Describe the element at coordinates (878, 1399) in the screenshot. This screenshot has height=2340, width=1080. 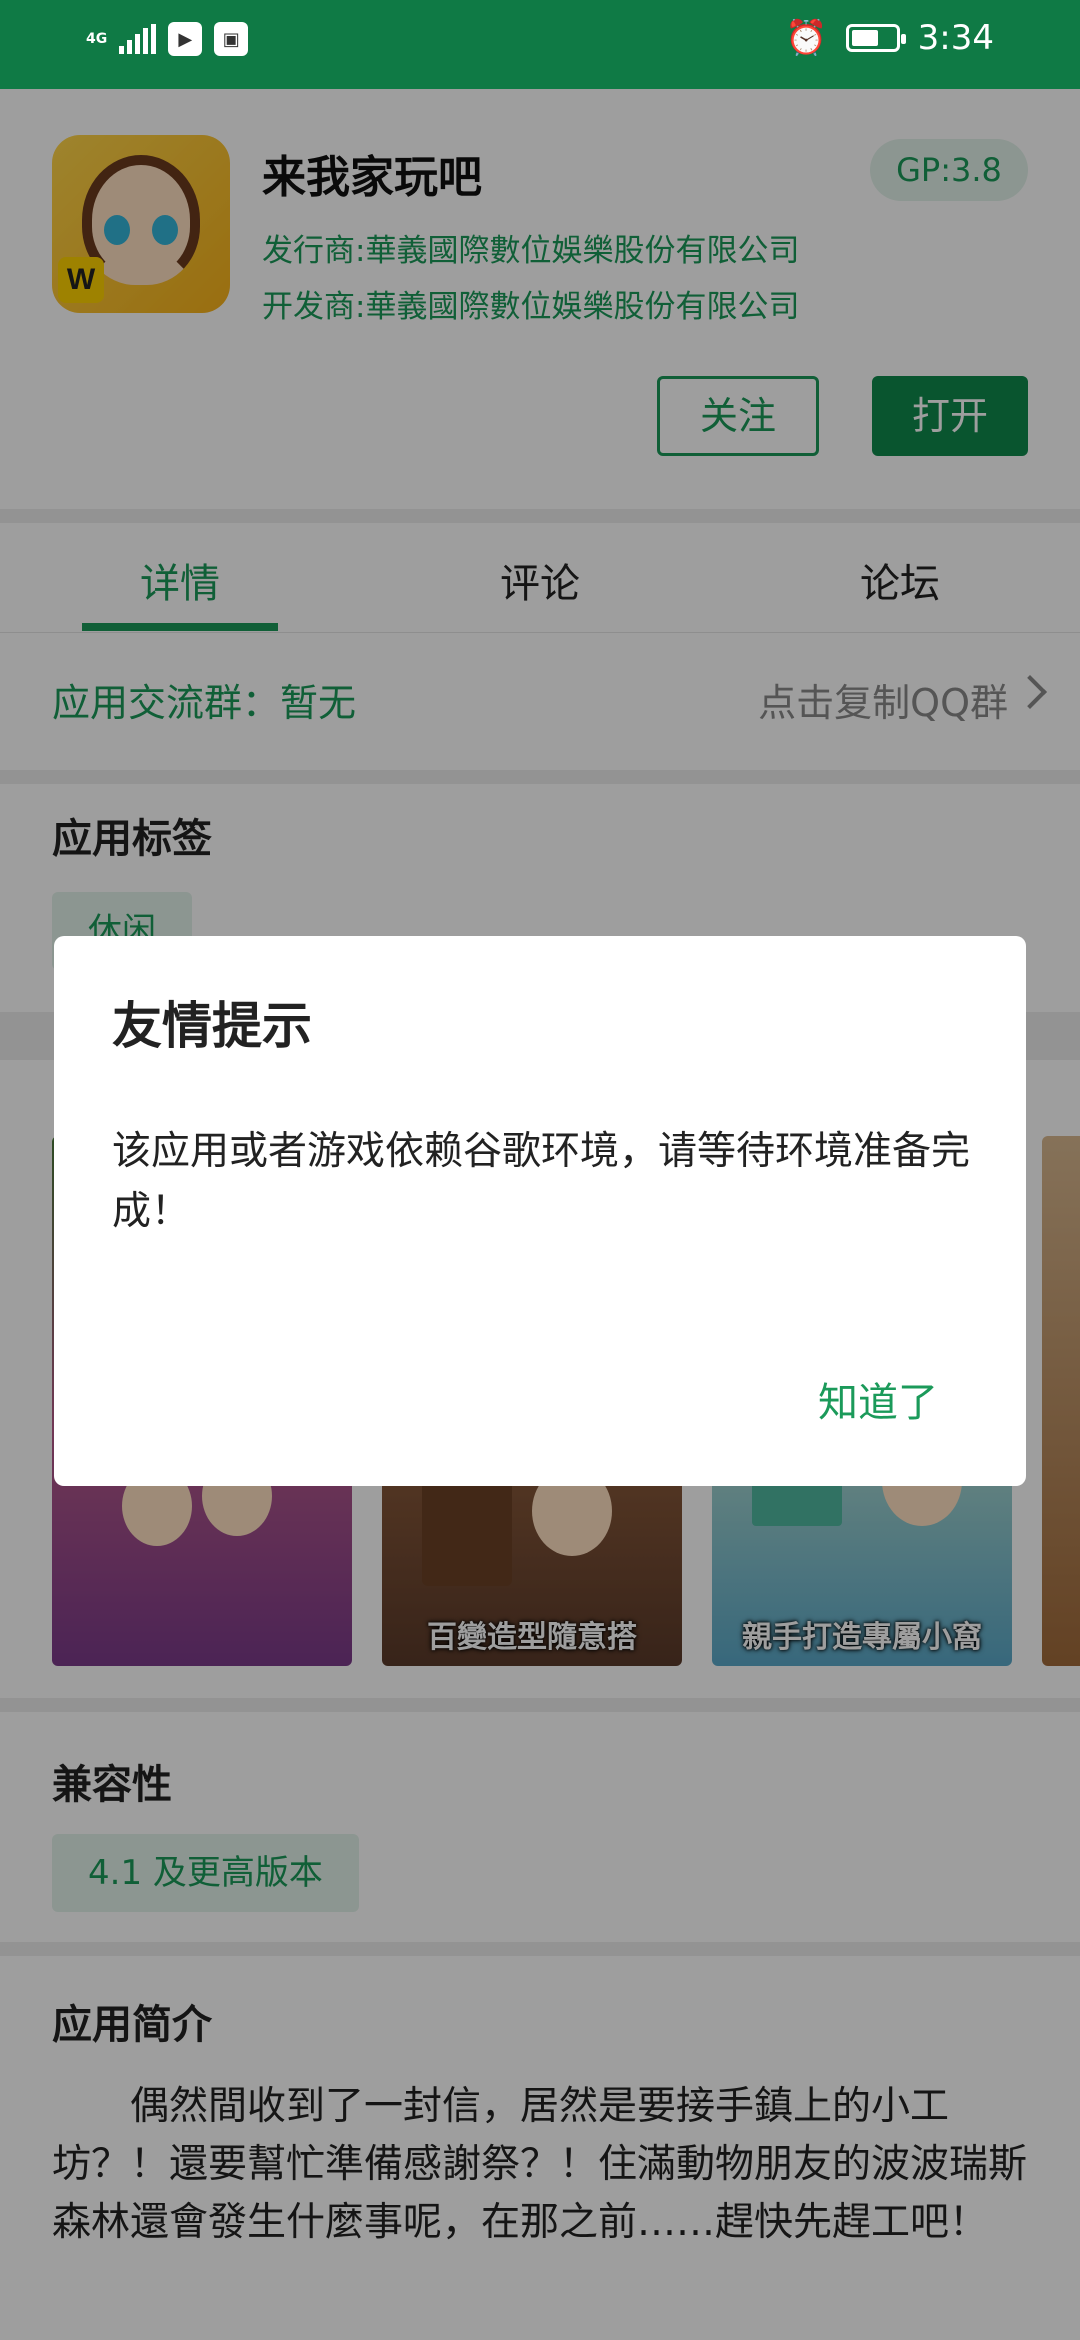
I see `dialog-ok-button: 知道了` at that location.